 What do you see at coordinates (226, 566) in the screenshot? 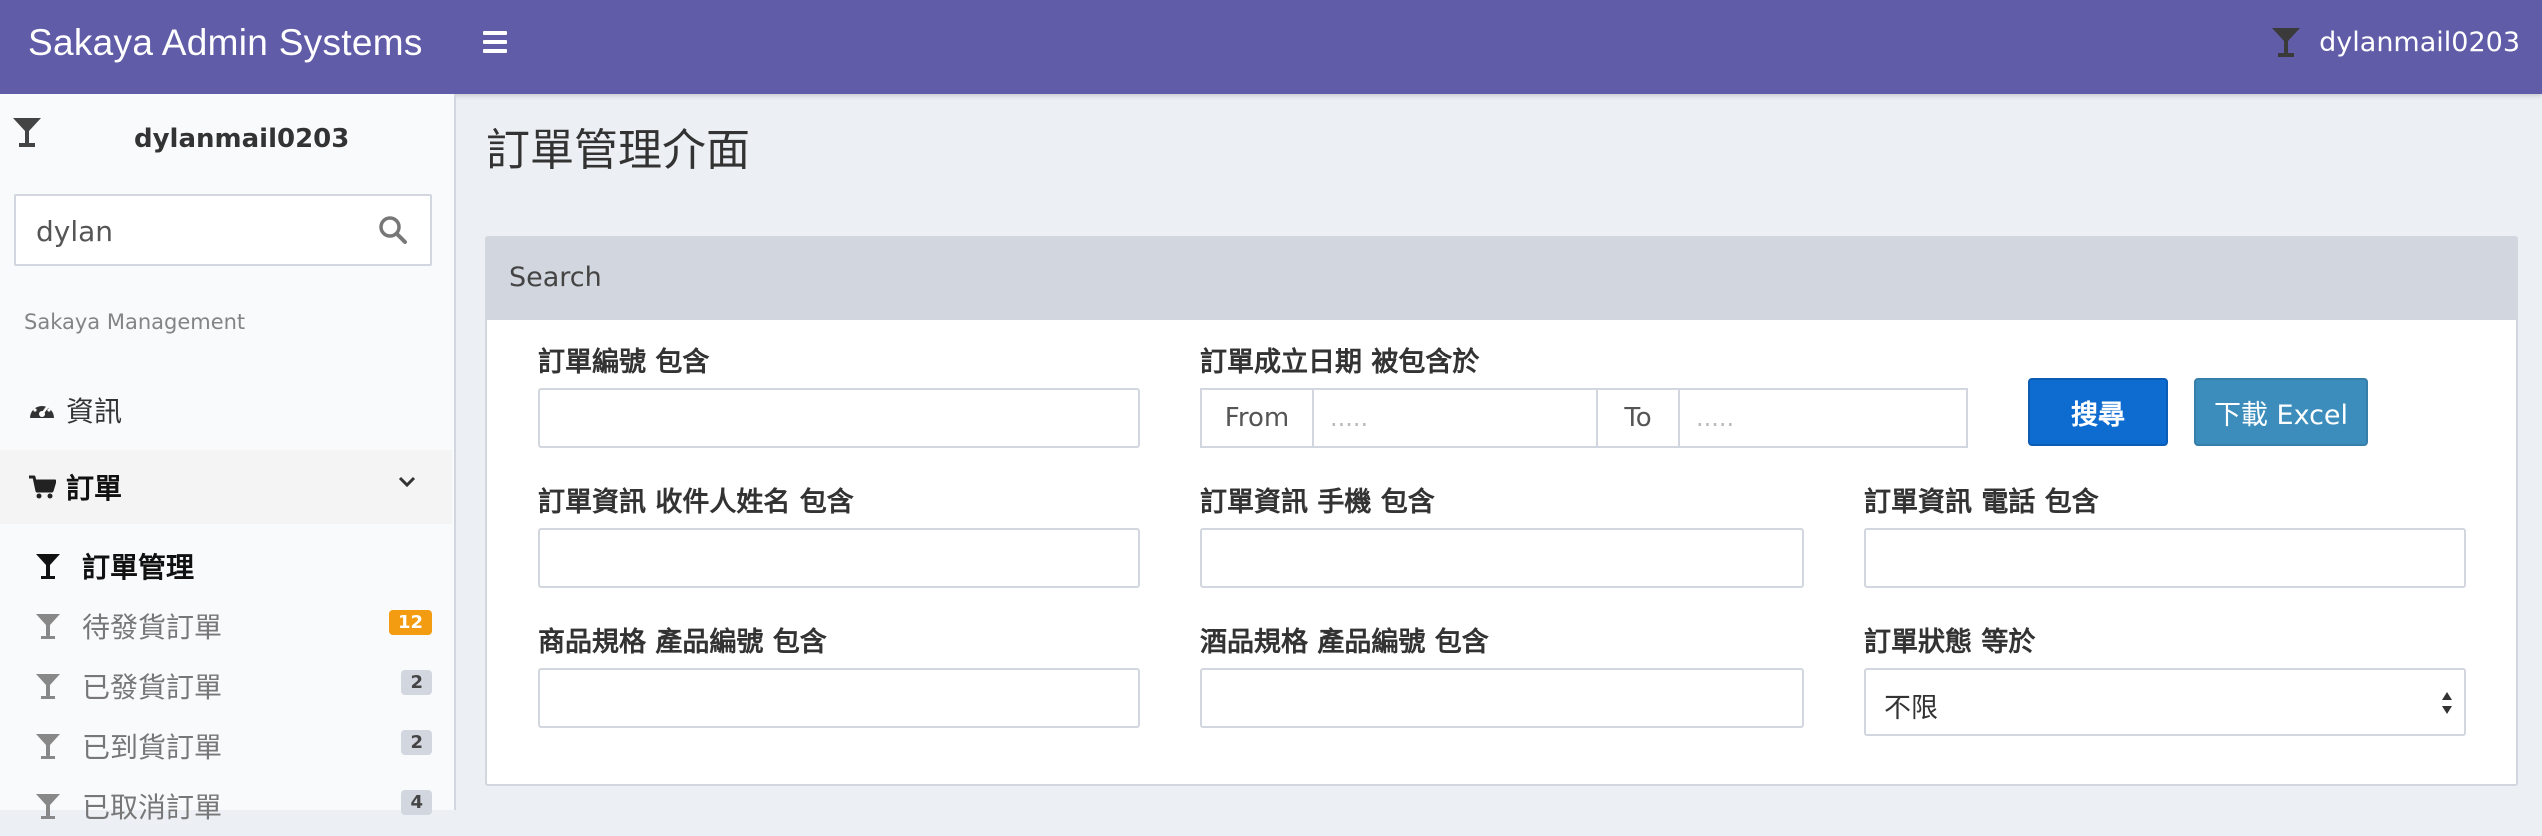
I see `sidebar-subitem-order-management: 訂單管理` at bounding box center [226, 566].